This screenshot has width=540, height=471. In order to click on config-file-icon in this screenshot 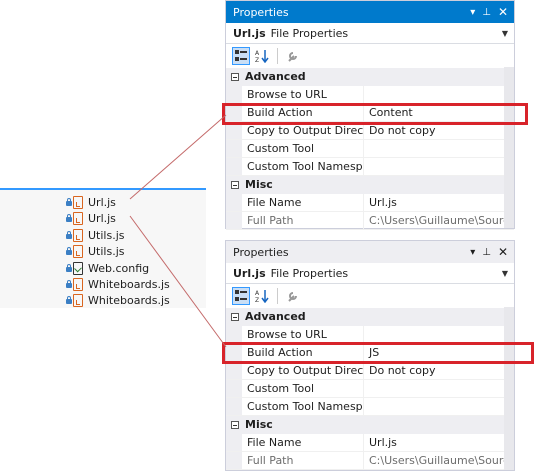, I will do `click(78, 268)`.